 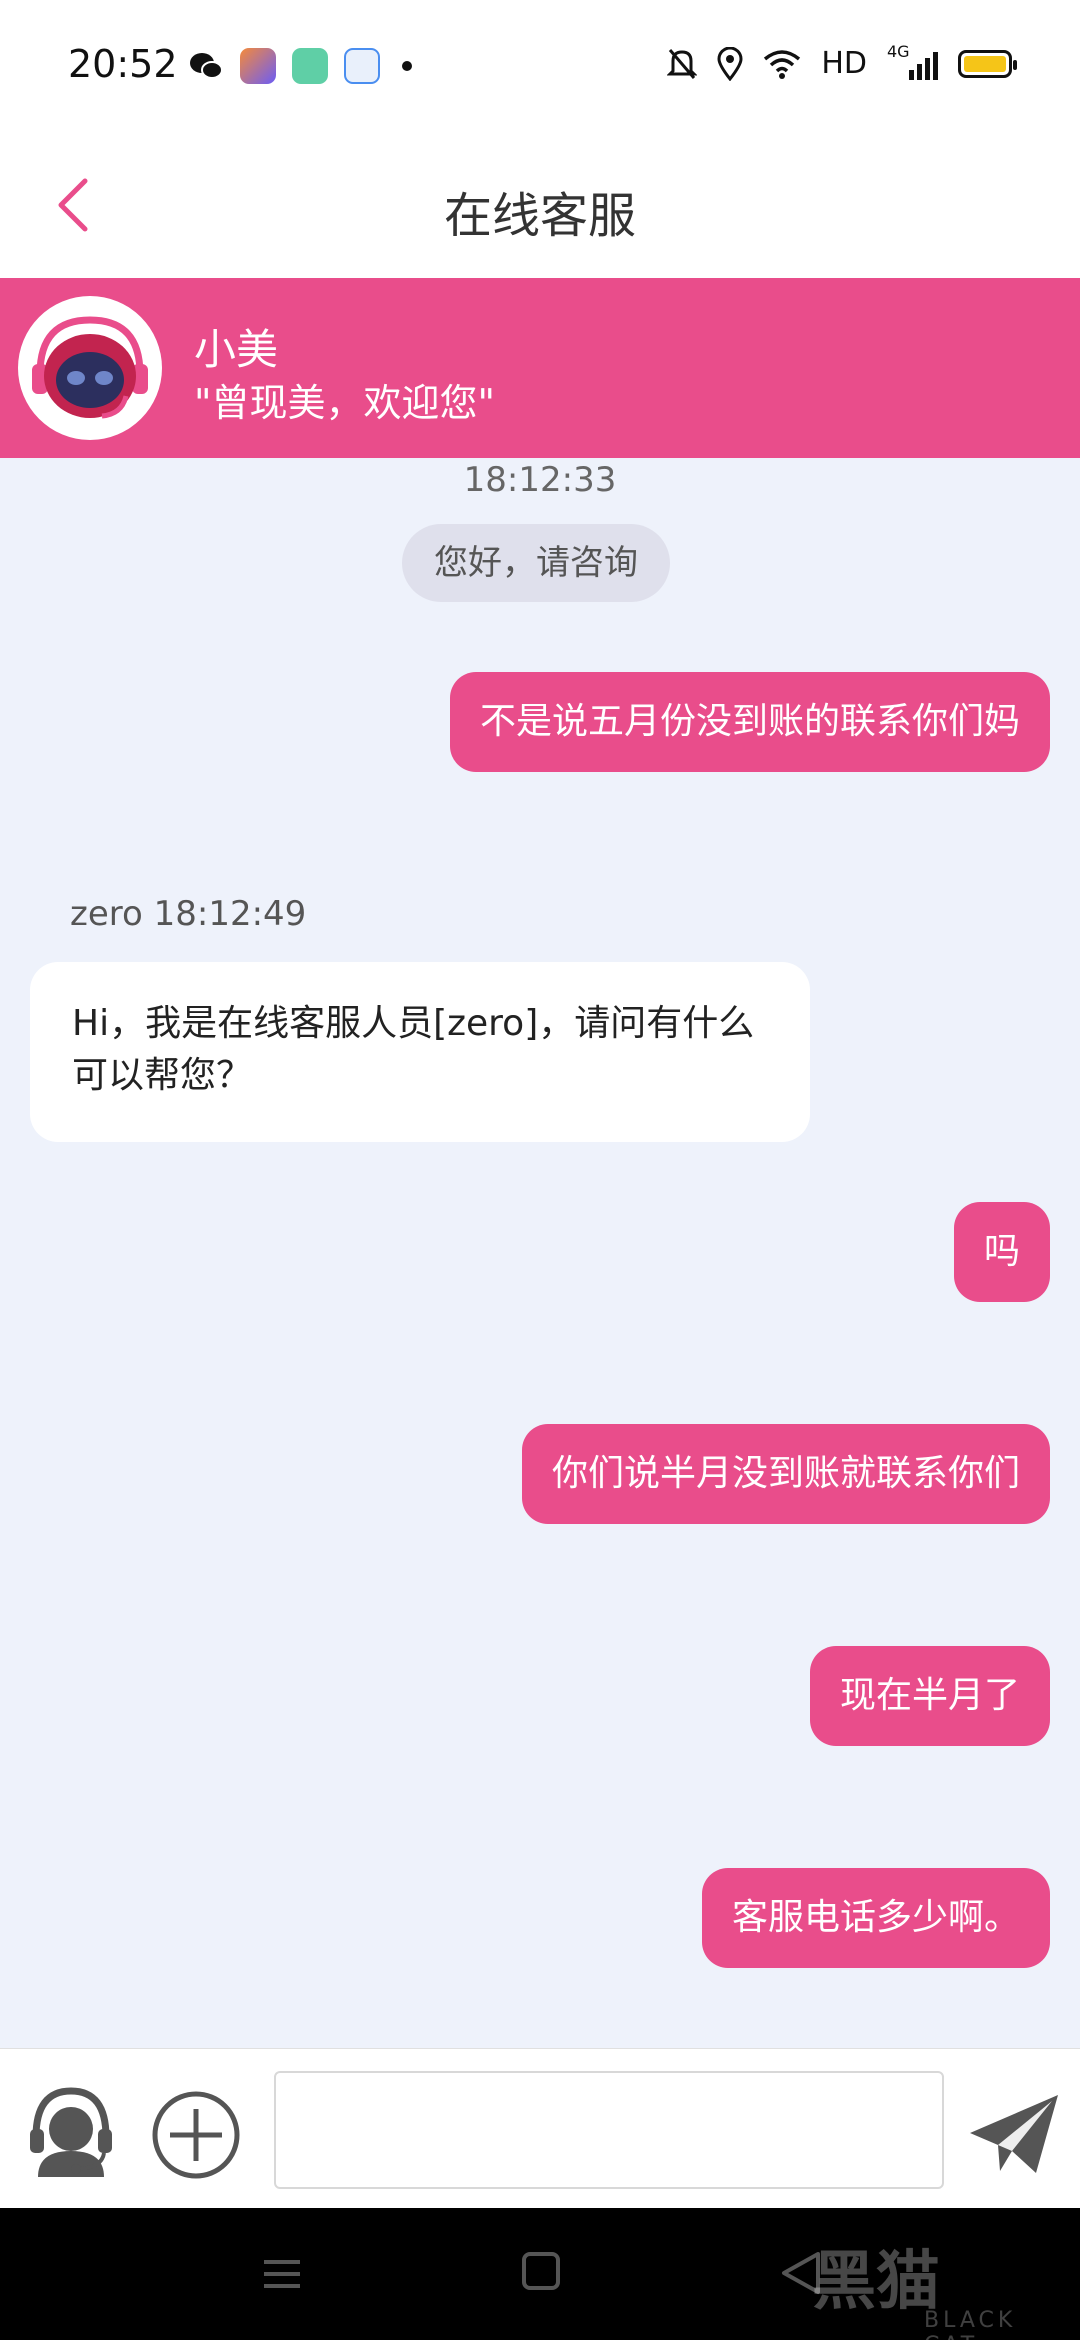 What do you see at coordinates (912, 61) in the screenshot?
I see `signal-icon: 4G` at bounding box center [912, 61].